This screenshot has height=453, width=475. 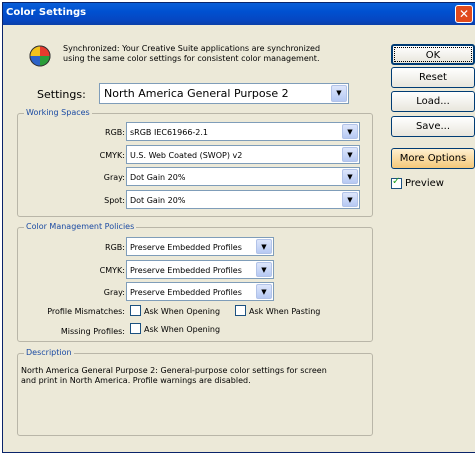 I want to click on missing-ask-when-opening-label: Ask When Opening, so click(x=182, y=329).